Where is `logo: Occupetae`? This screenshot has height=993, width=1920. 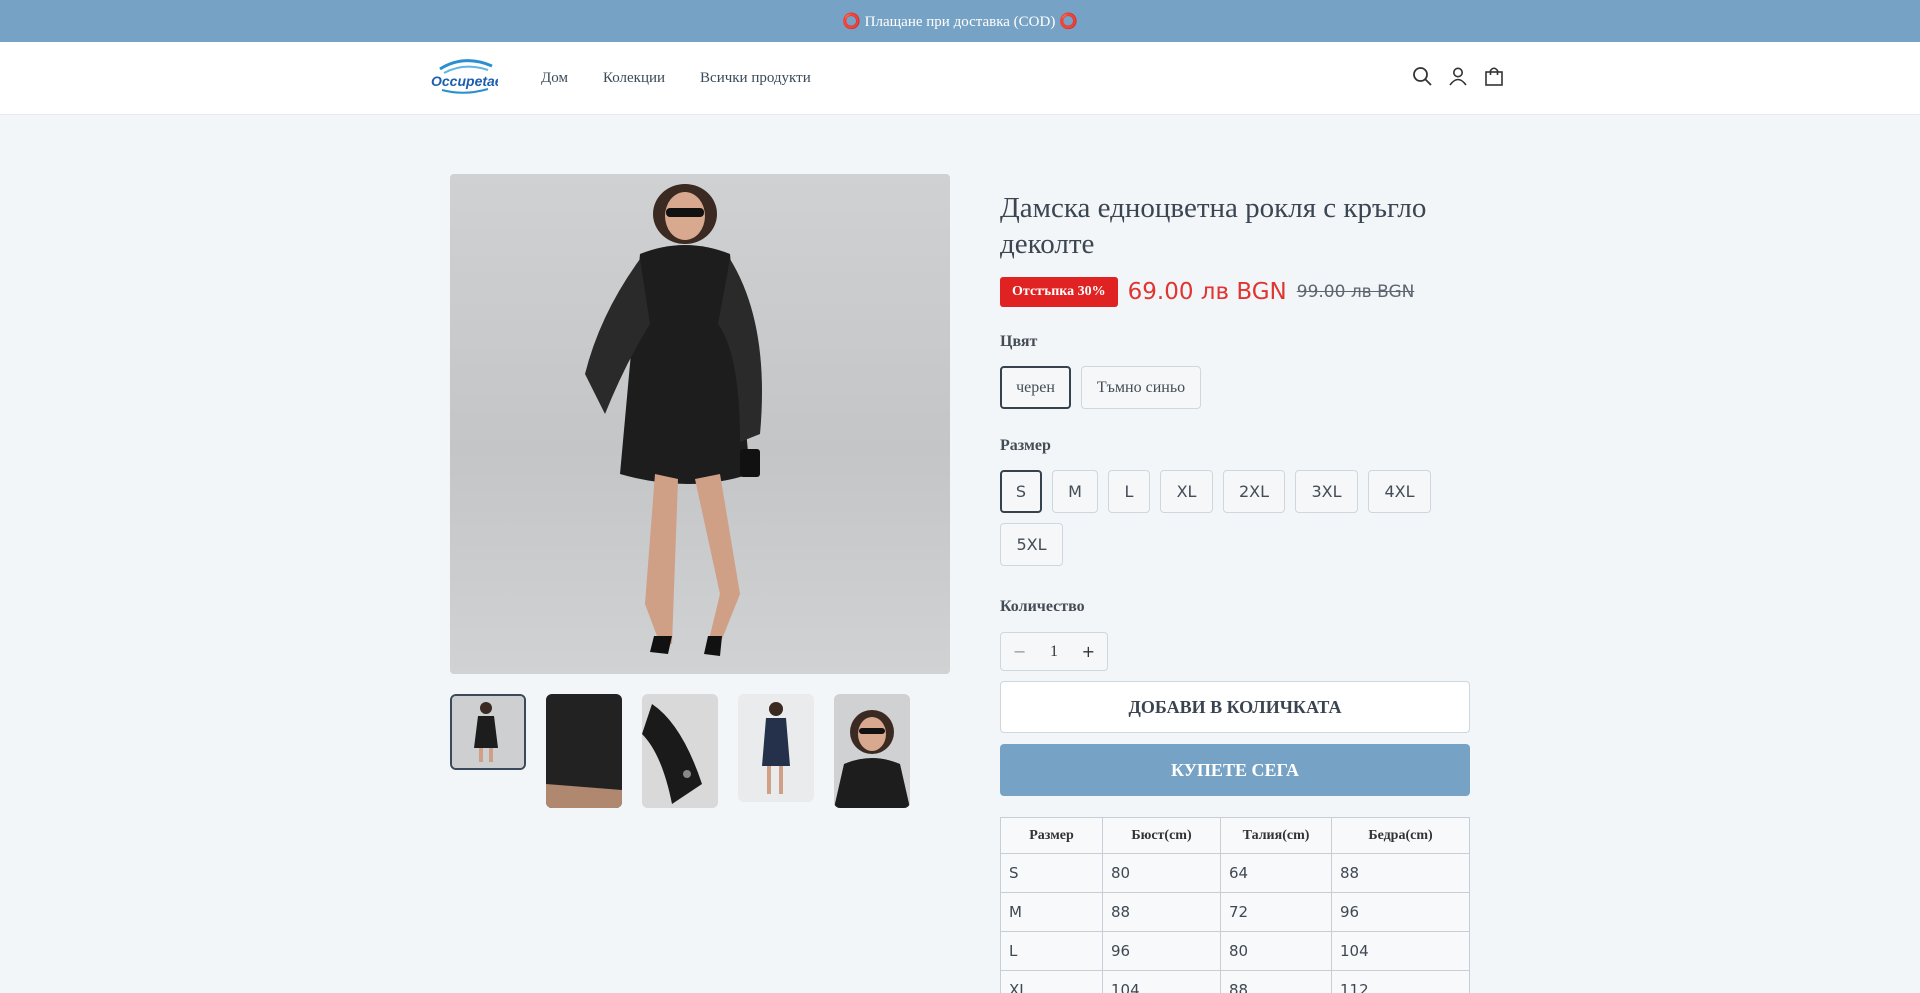 logo: Occupetae is located at coordinates (466, 76).